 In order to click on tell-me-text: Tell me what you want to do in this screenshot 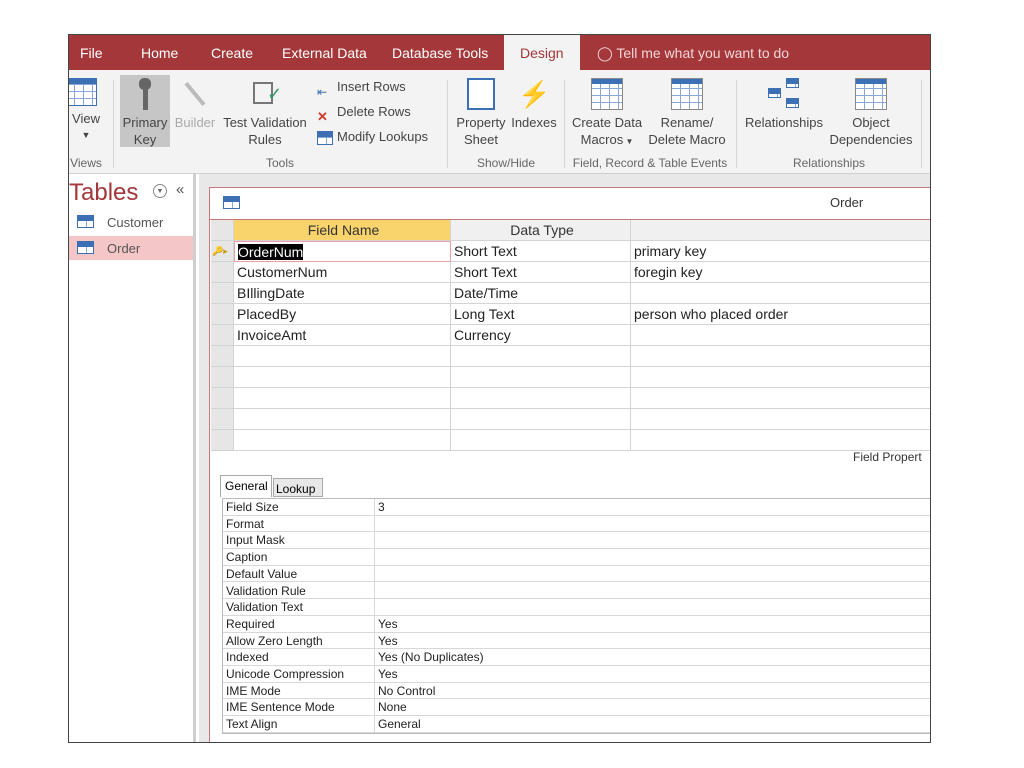, I will do `click(703, 53)`.